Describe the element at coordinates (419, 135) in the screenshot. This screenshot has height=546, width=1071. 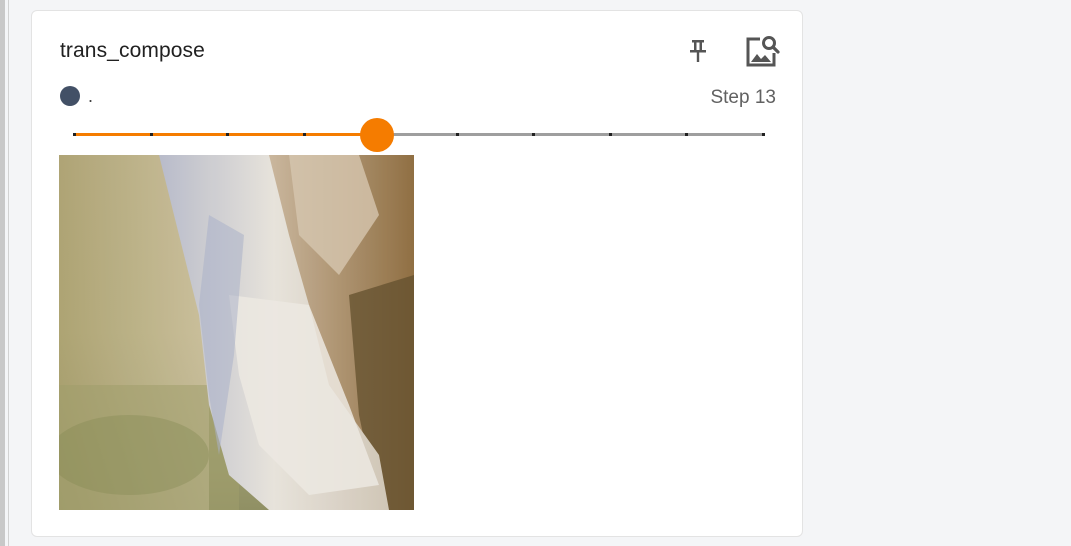
I see `step-slider` at that location.